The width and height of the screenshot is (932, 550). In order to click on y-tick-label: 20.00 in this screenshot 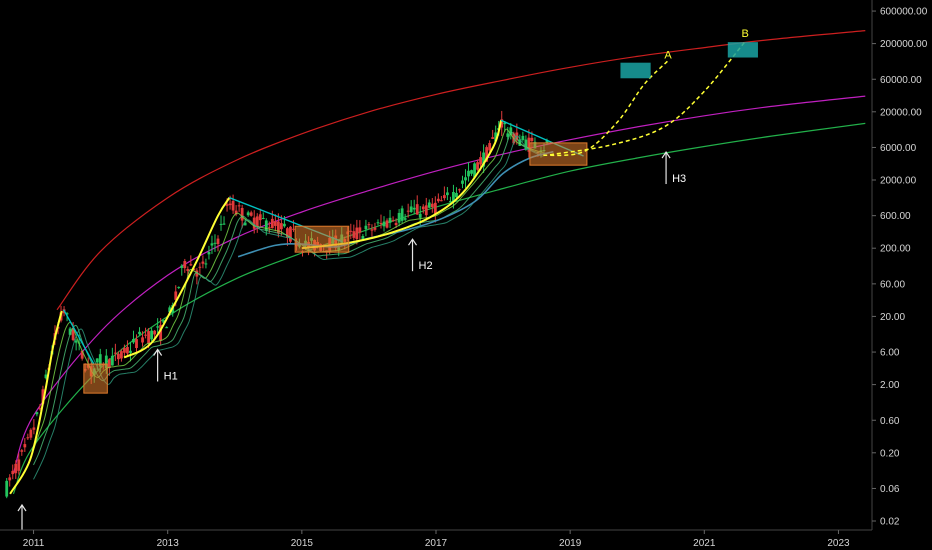, I will do `click(892, 317)`.